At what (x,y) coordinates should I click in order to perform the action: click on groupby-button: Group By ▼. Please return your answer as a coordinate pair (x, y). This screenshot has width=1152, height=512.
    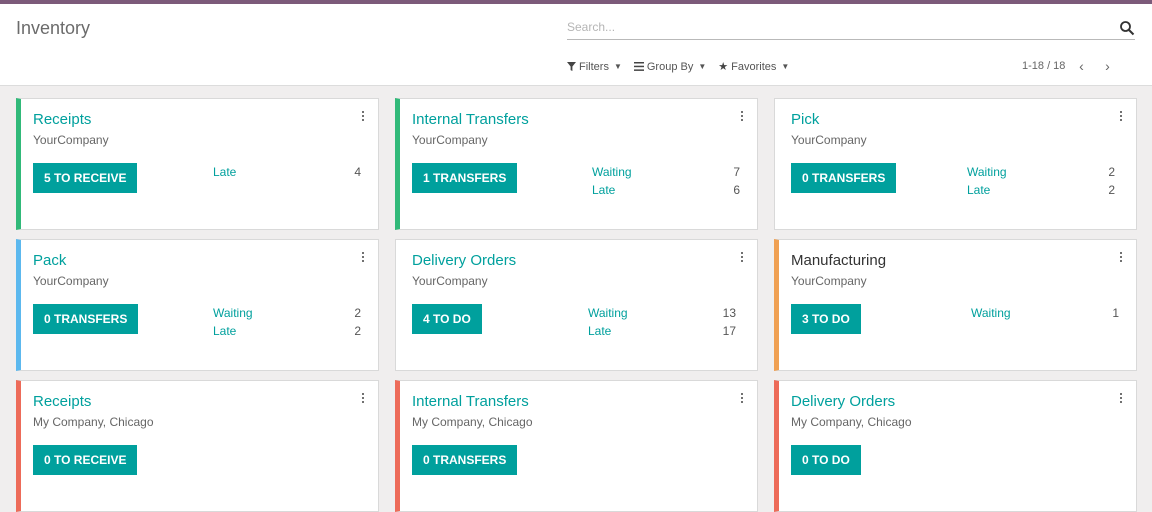
    Looking at the image, I should click on (670, 66).